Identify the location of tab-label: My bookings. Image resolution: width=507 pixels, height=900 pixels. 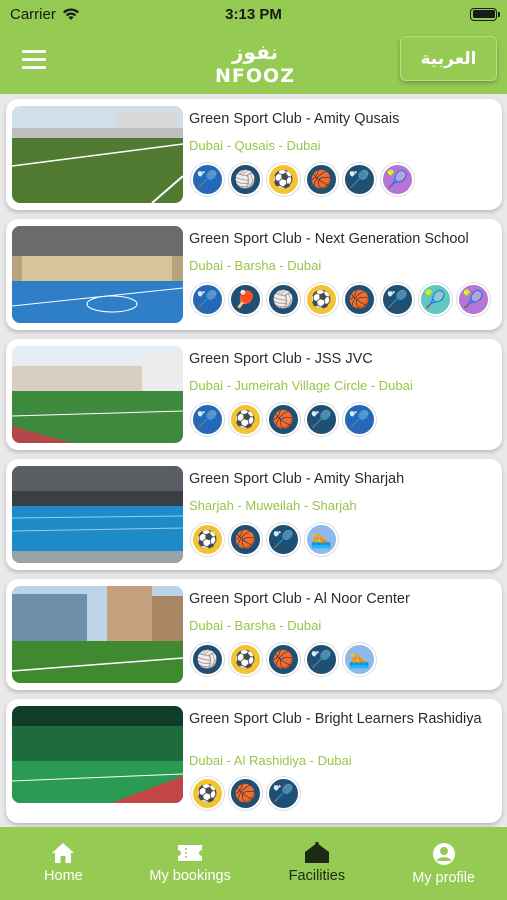
(190, 876).